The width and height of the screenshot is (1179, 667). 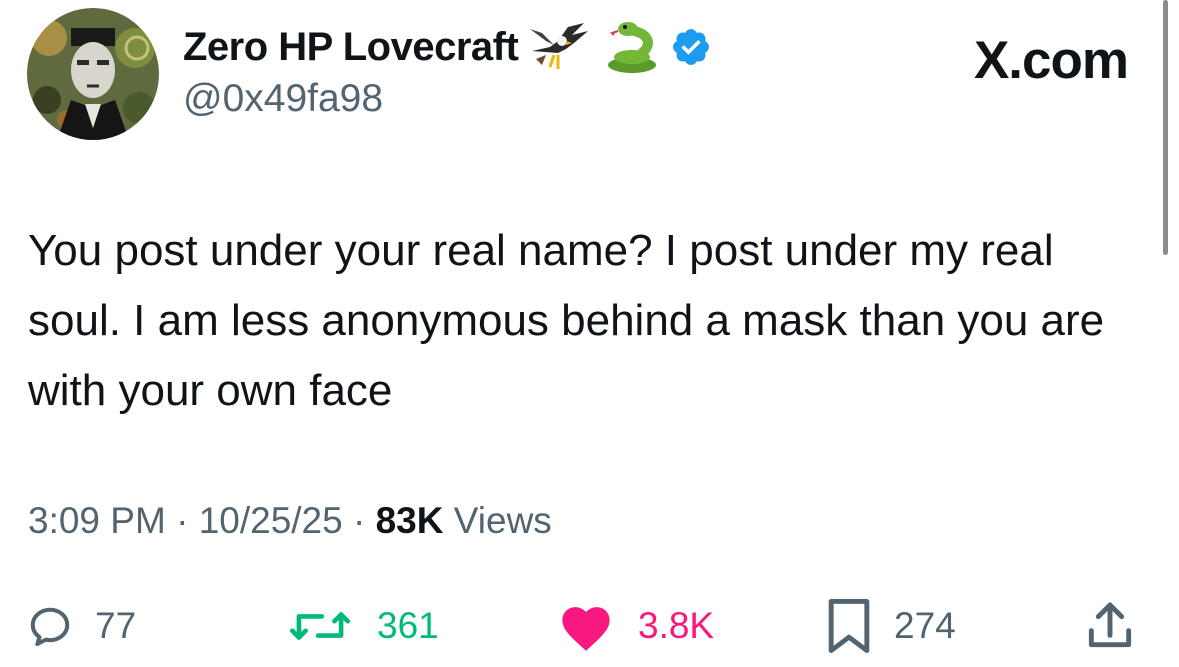 I want to click on tweet-date: 10/25/25, so click(x=271, y=520).